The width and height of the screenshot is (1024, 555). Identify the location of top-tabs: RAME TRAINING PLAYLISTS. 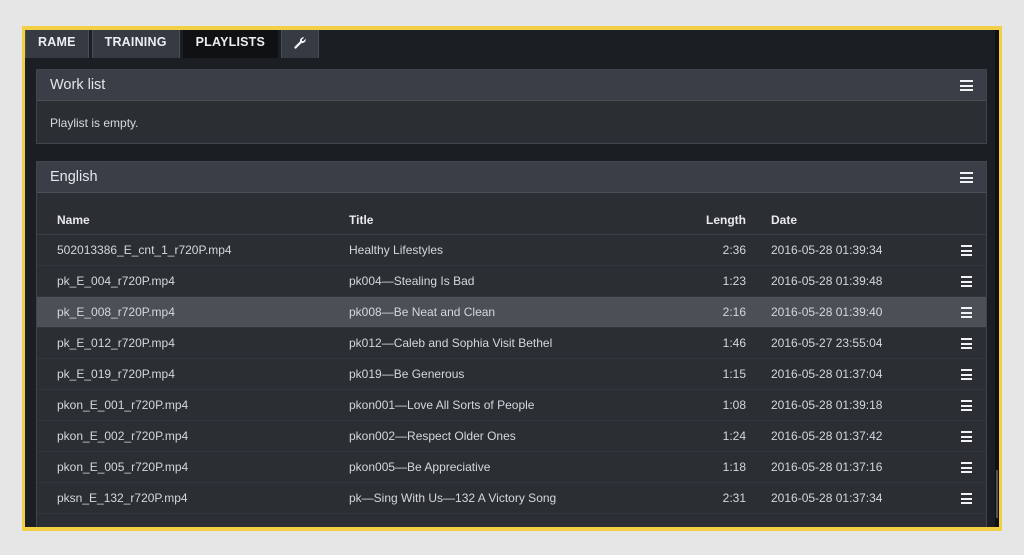
(173, 44).